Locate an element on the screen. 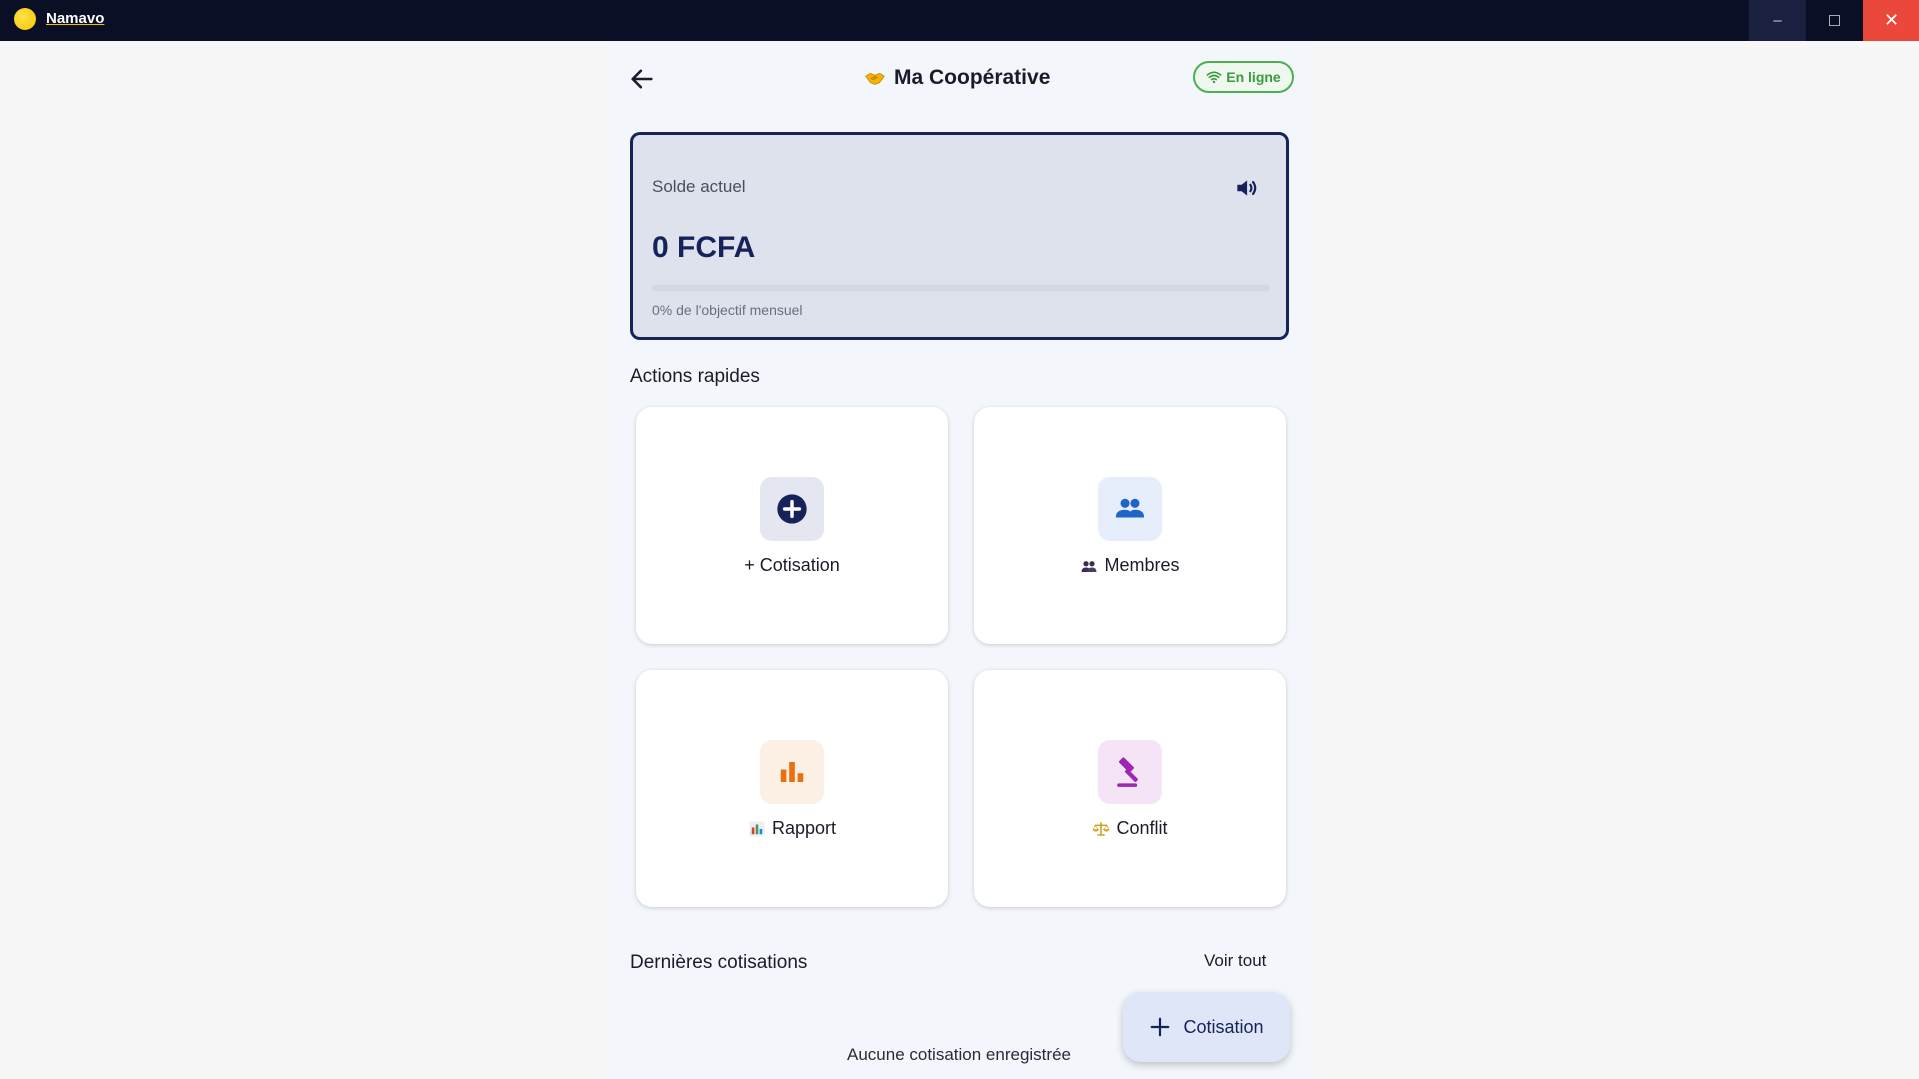 This screenshot has height=1079, width=1919. bar-chart-icon is located at coordinates (792, 772).